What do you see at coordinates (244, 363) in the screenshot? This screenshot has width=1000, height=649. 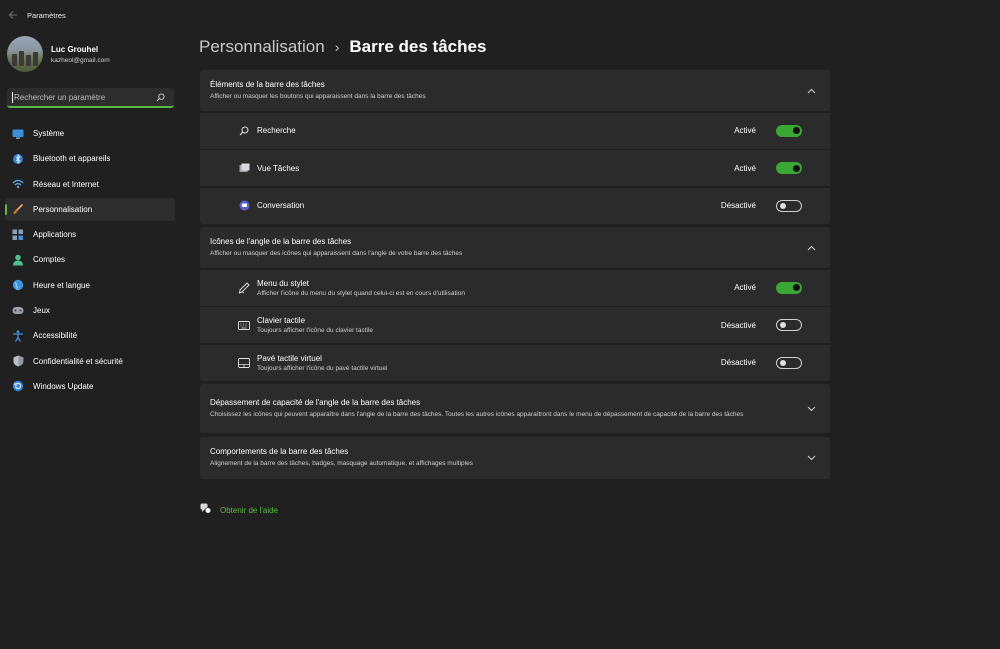 I see `touchpad-icon` at bounding box center [244, 363].